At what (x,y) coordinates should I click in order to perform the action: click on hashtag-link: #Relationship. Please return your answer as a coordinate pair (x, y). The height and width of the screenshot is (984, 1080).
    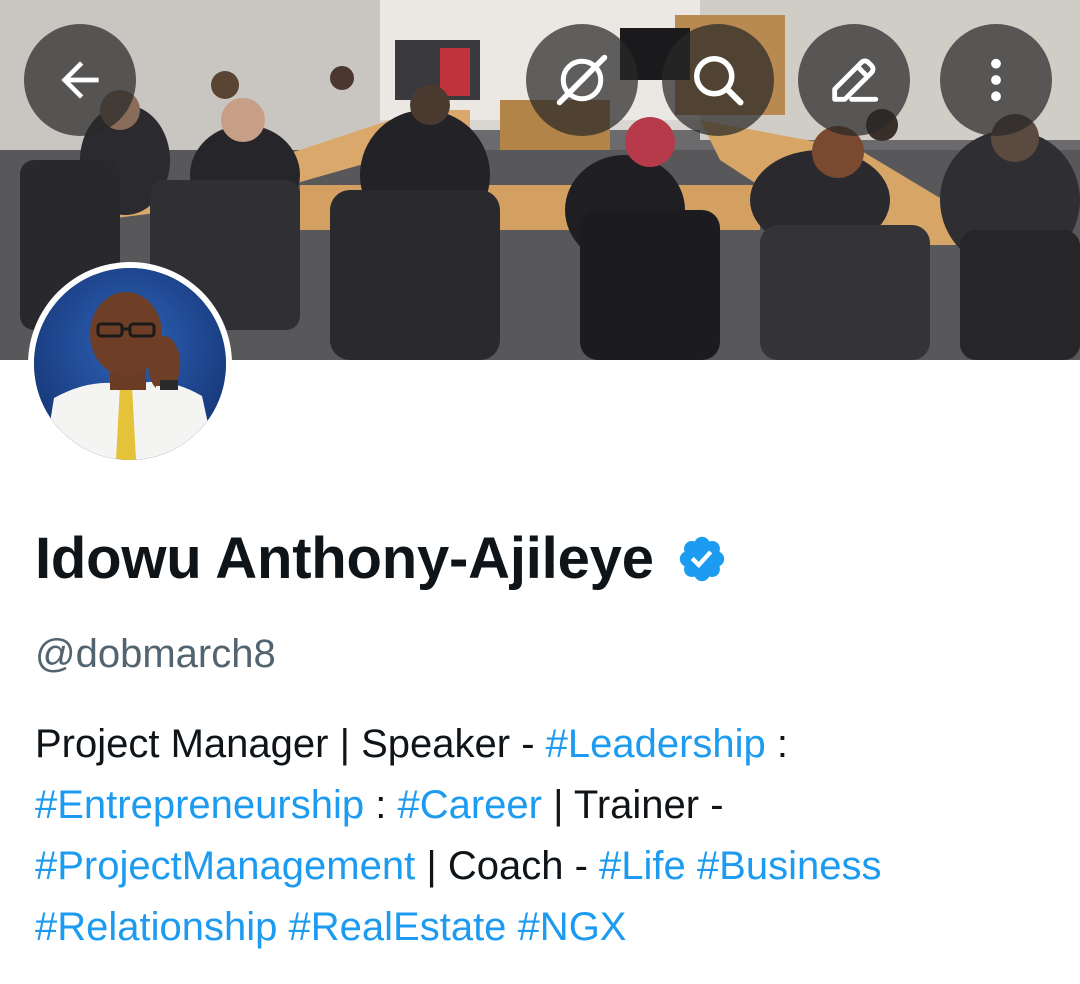
    Looking at the image, I should click on (156, 927).